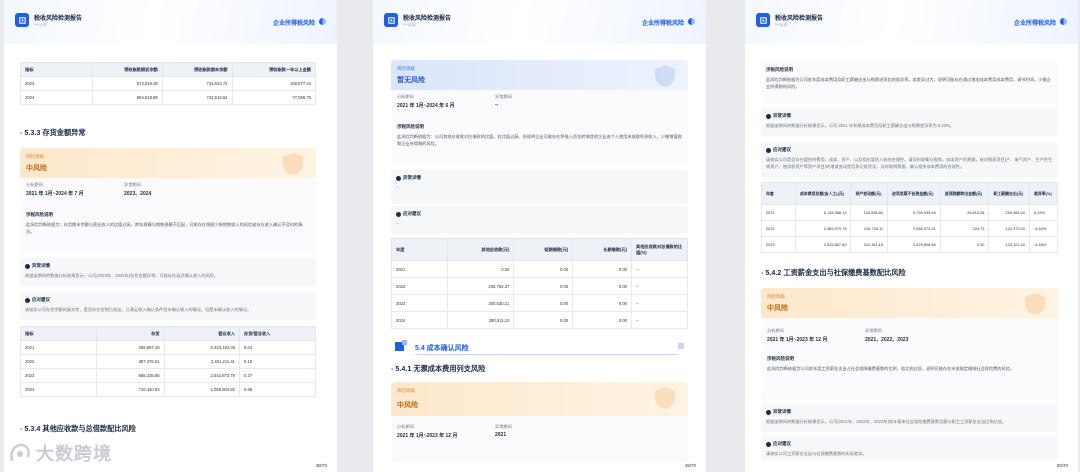 The height and width of the screenshot is (472, 1080). What do you see at coordinates (539, 320) in the screenshot?
I see `table-row: 2024 280,911.10 0.00 0.00 --` at bounding box center [539, 320].